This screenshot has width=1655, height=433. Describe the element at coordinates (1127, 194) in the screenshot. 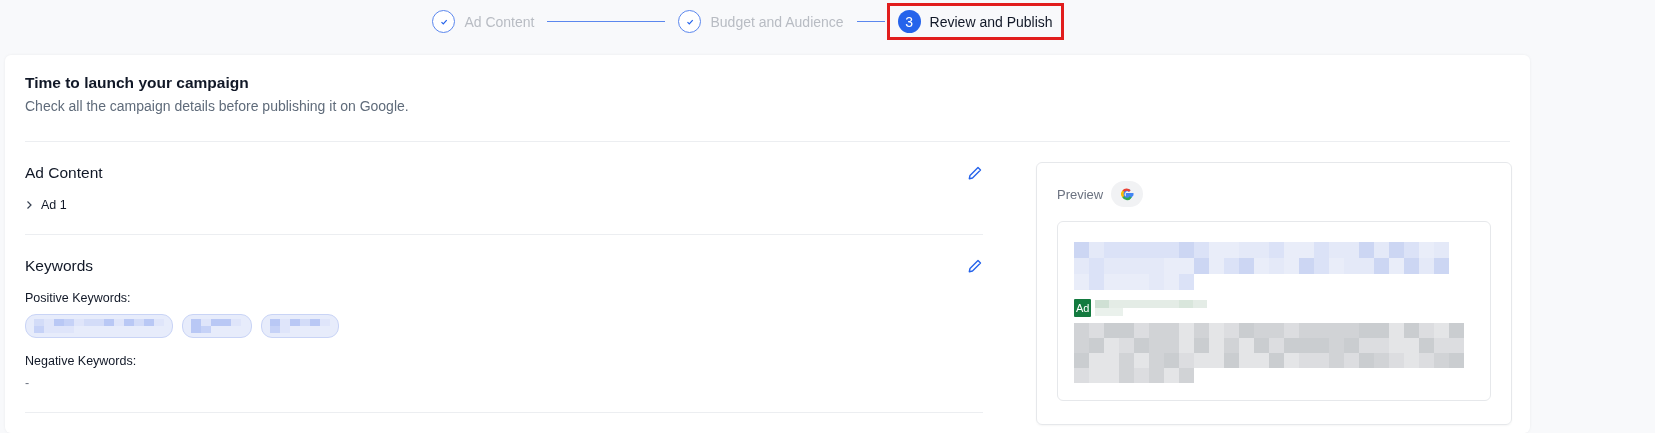

I see `google-icon` at that location.